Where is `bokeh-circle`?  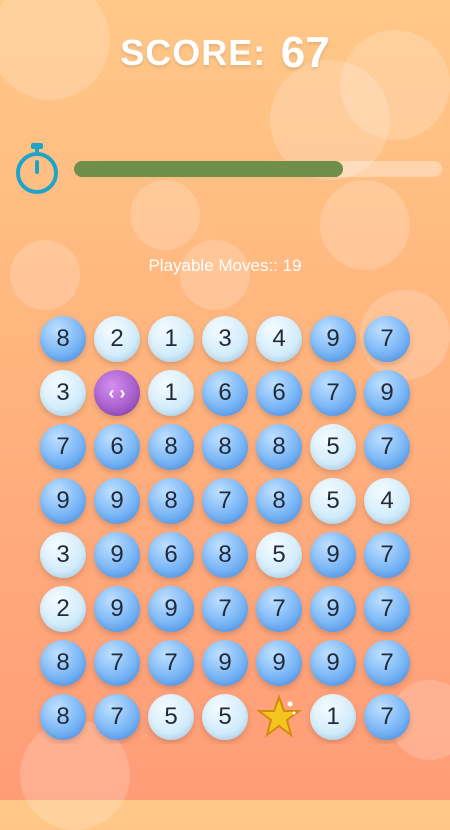
bokeh-circle is located at coordinates (165, 215).